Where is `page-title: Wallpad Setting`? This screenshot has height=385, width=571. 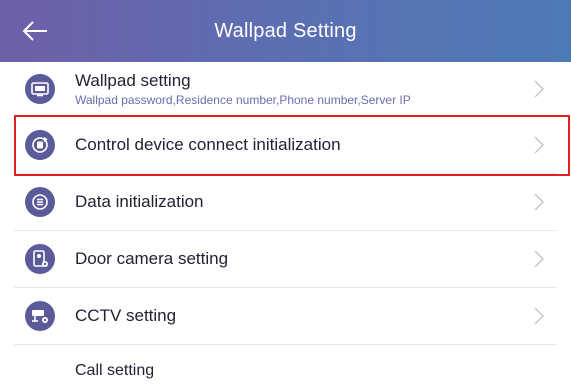 page-title: Wallpad Setting is located at coordinates (285, 30).